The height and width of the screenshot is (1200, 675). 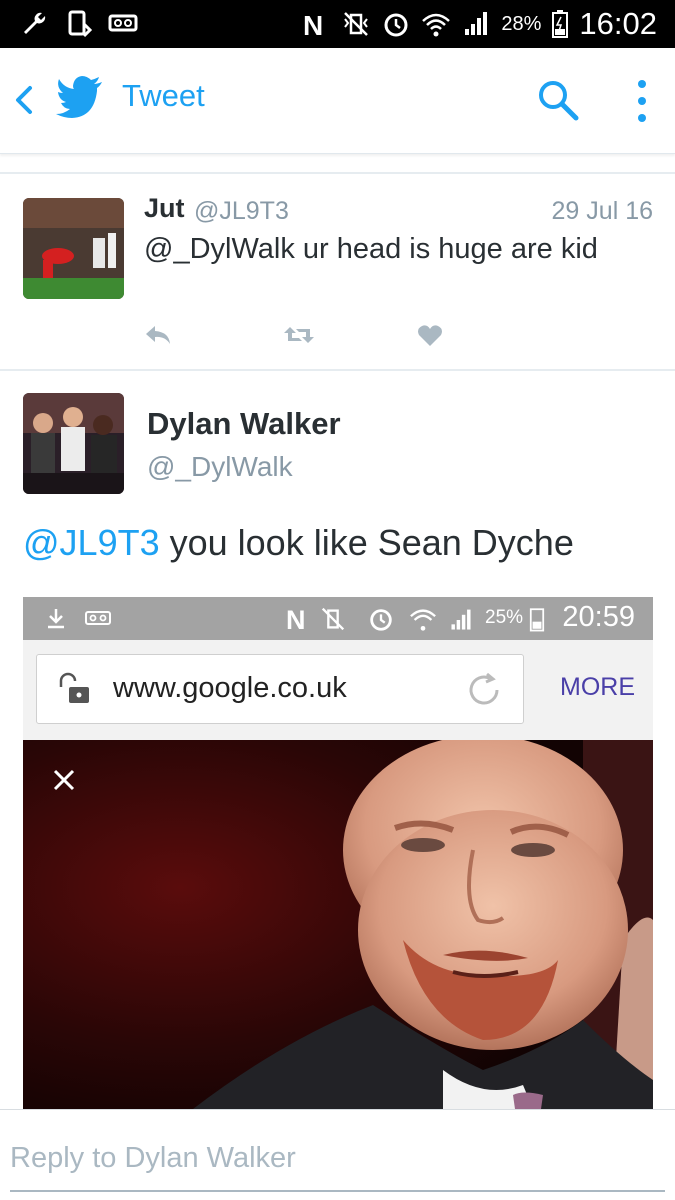 I want to click on embedded-url-box: www.google.co.uk, so click(x=280, y=689).